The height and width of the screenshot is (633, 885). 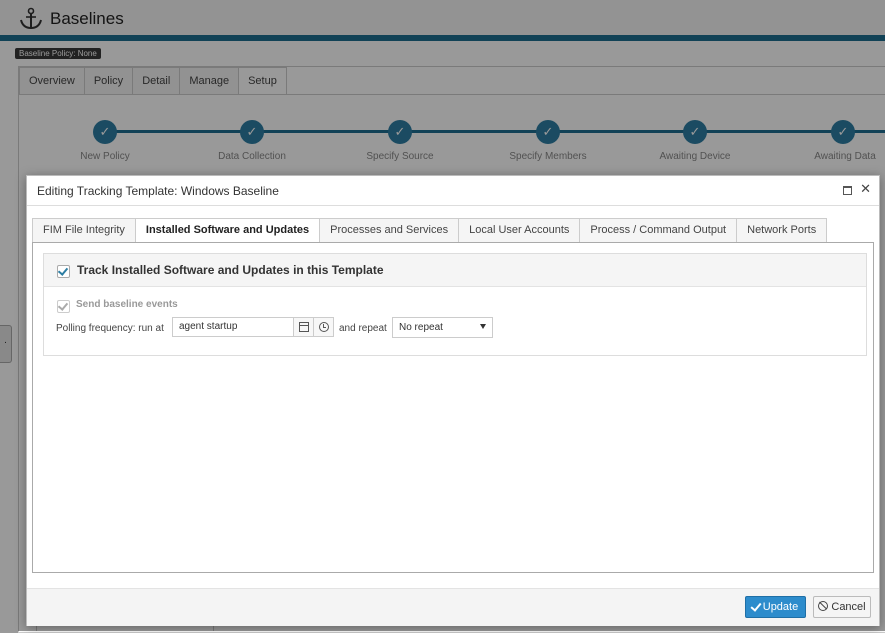 I want to click on cancel-button-label: Cancel, so click(x=848, y=607).